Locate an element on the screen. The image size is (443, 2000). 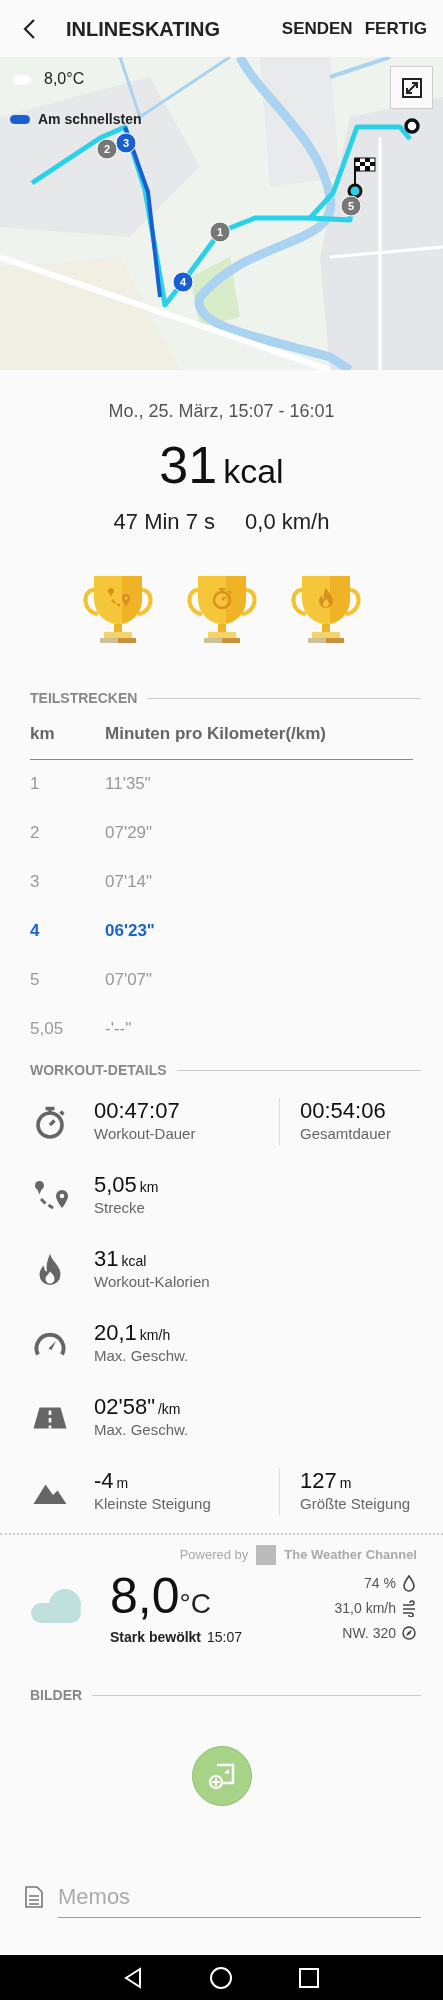
back-icon is located at coordinates (29, 28).